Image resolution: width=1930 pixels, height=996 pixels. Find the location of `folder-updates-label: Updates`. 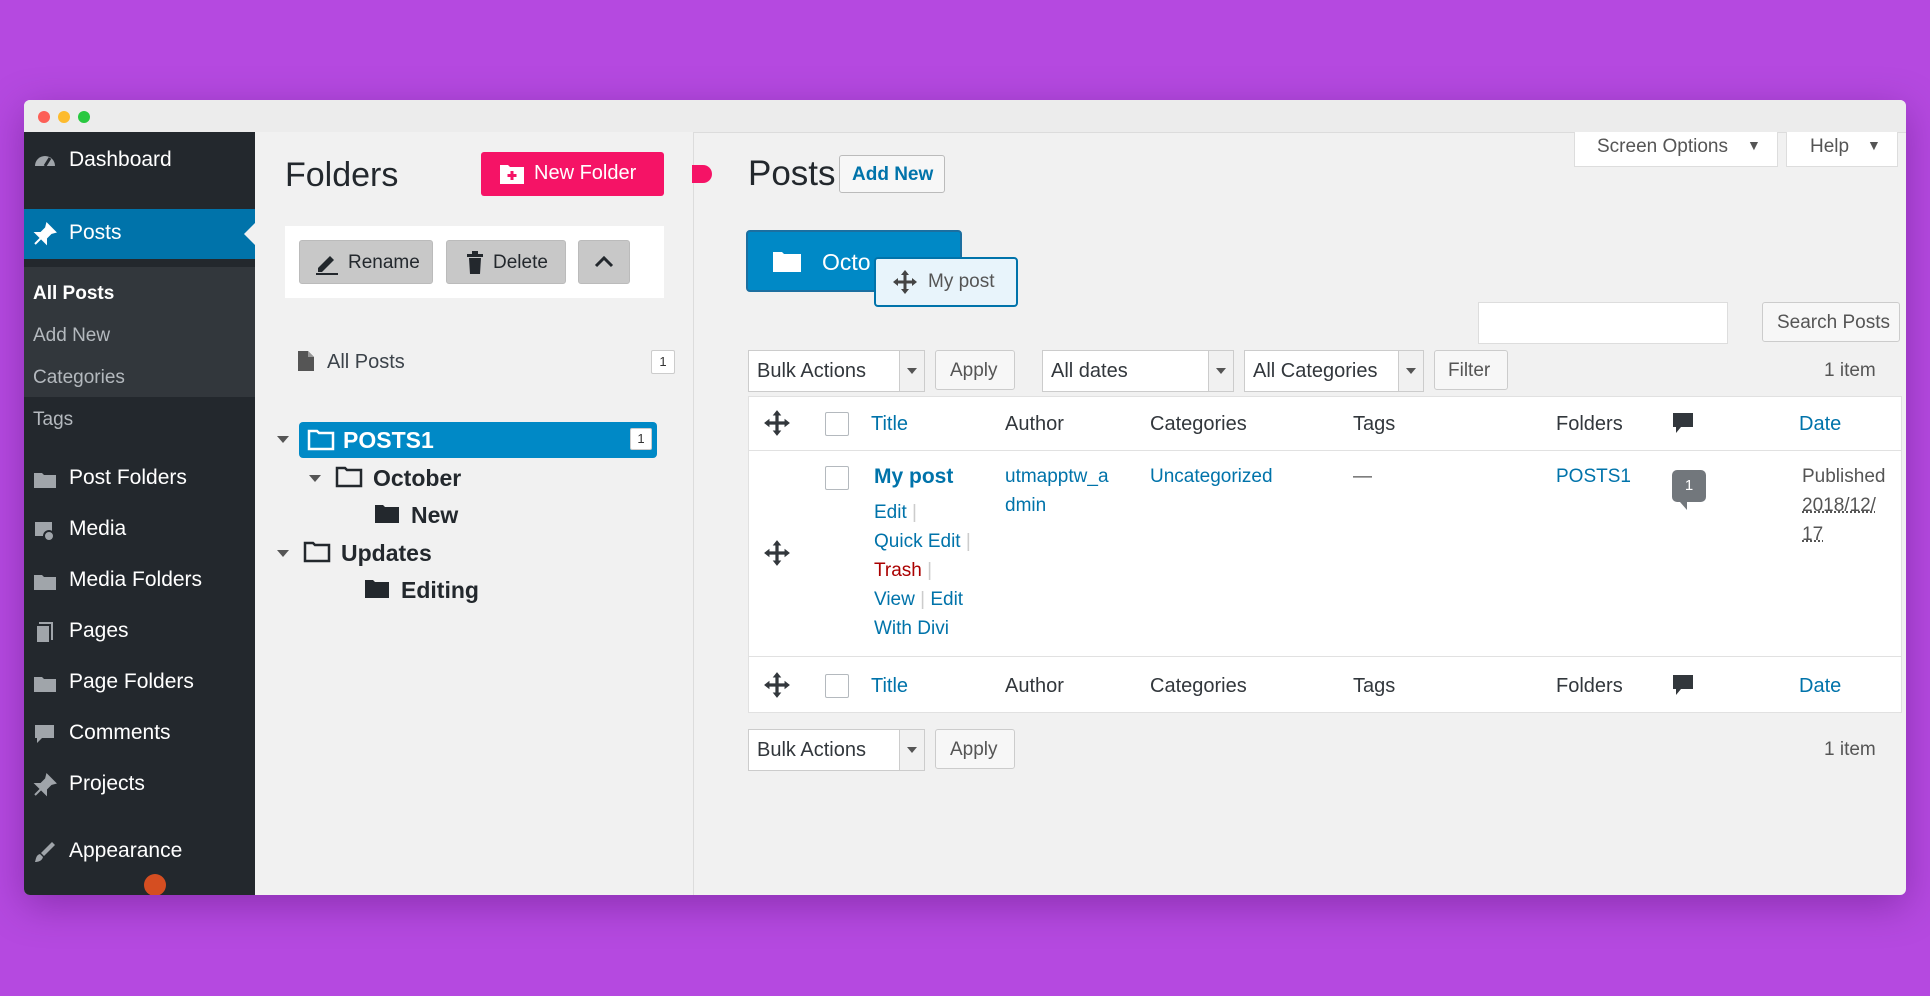

folder-updates-label: Updates is located at coordinates (386, 553).